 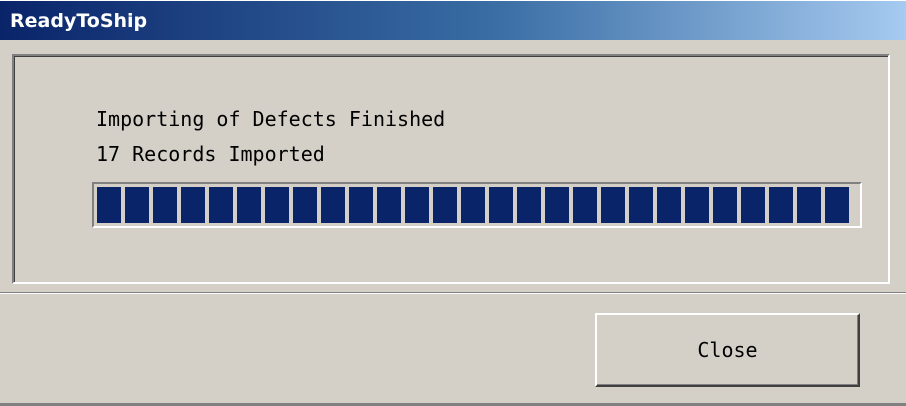 I want to click on window-title: ReadyToShip, so click(x=79, y=20).